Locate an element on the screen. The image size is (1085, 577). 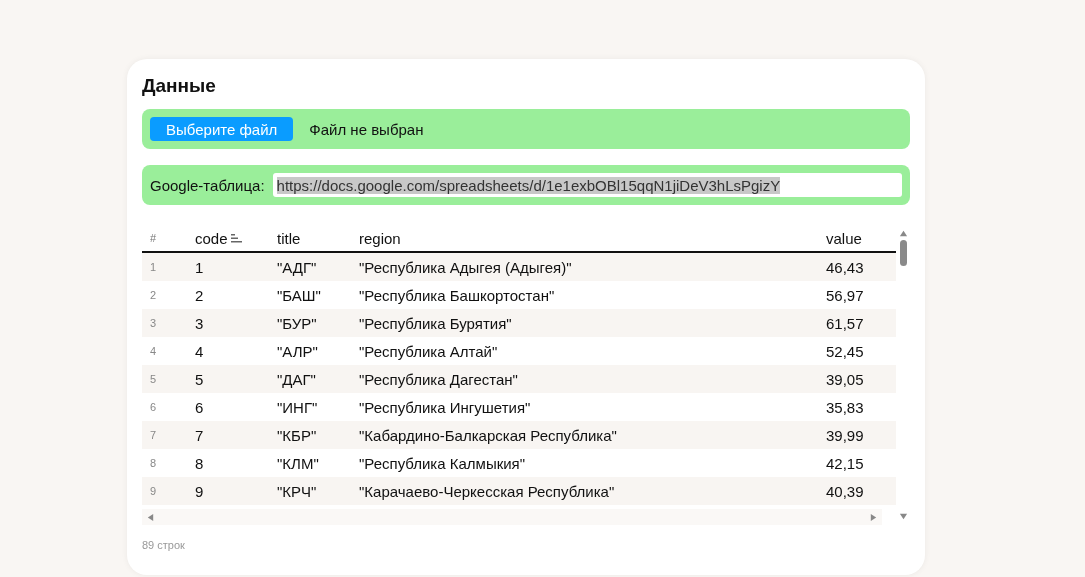
table-cell-text: 8 is located at coordinates (199, 463).